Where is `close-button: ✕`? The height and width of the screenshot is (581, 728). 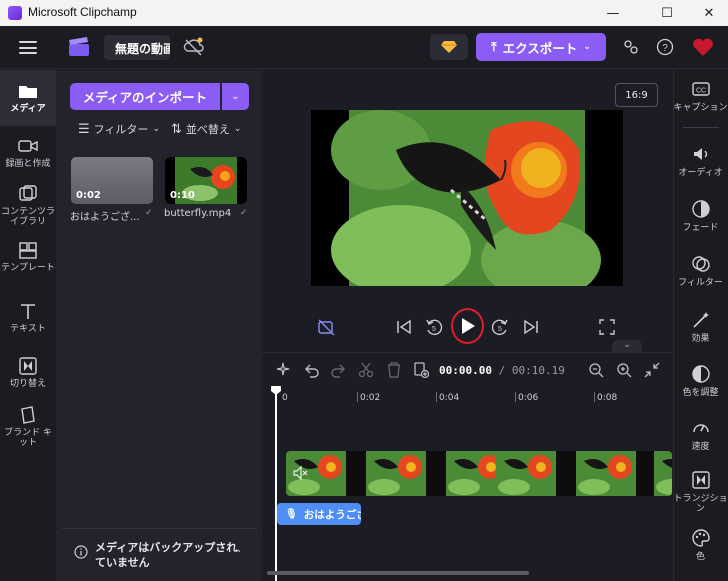
close-button: ✕ is located at coordinates (709, 13).